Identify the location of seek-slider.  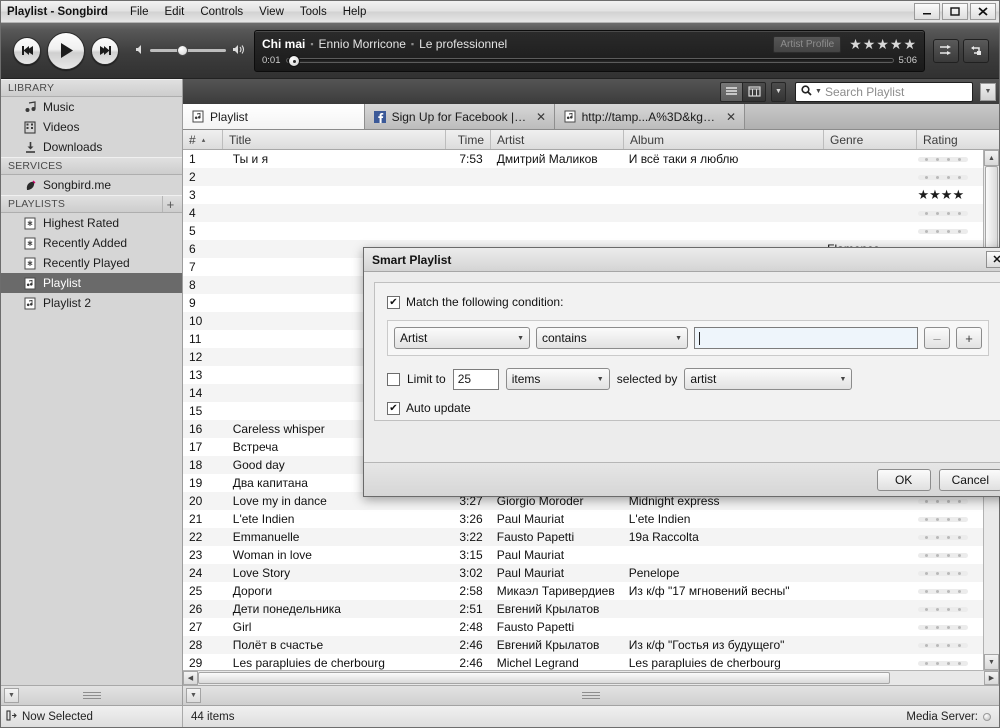
(589, 60).